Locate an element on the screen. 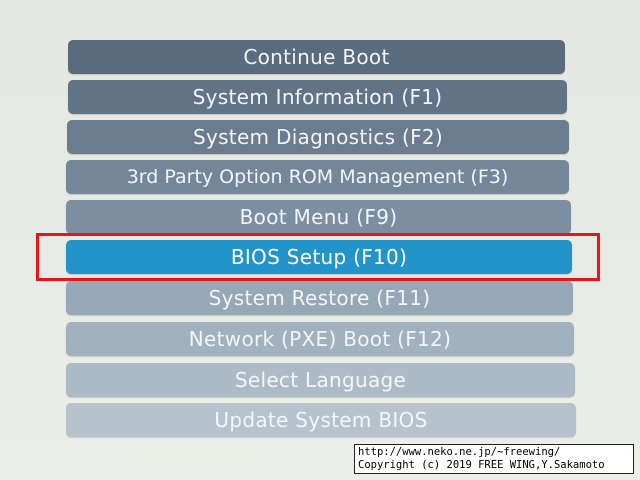 This screenshot has width=640, height=480. menu-item-label: Boot Menu (F9) is located at coordinates (318, 217).